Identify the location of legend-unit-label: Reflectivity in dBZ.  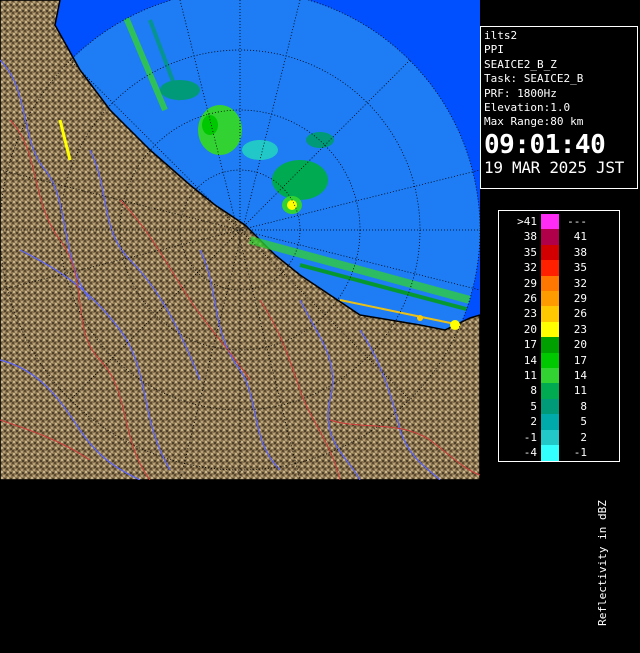
(602, 563).